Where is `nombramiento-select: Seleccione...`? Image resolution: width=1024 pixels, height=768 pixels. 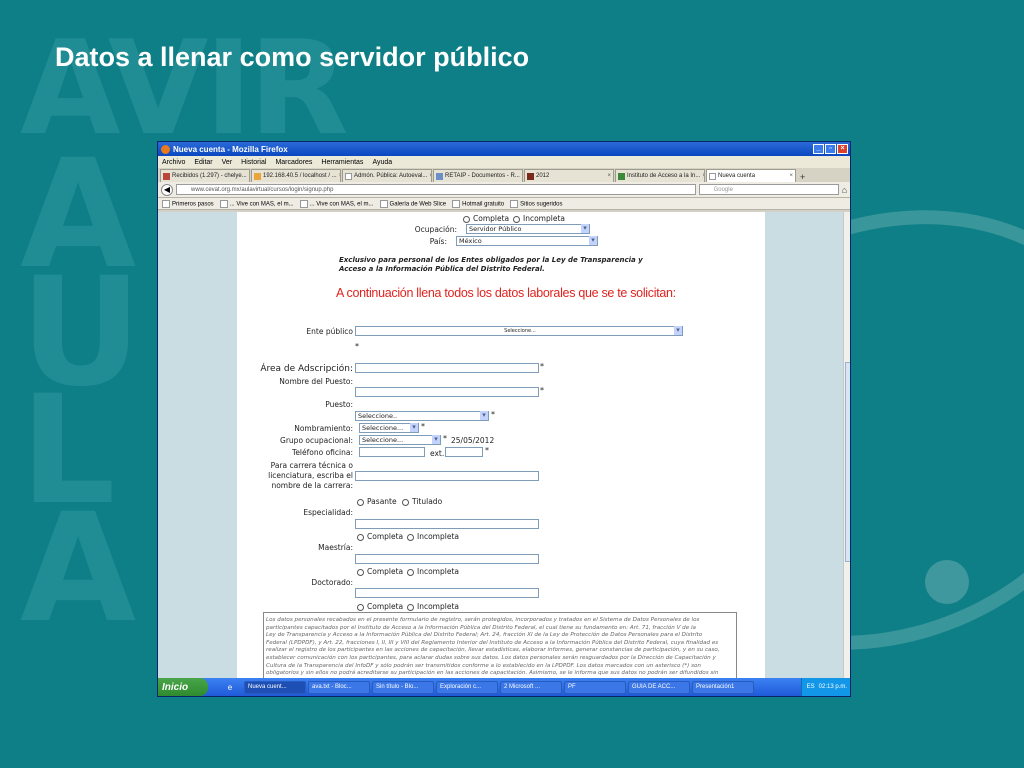
nombramiento-select: Seleccione... is located at coordinates (389, 428).